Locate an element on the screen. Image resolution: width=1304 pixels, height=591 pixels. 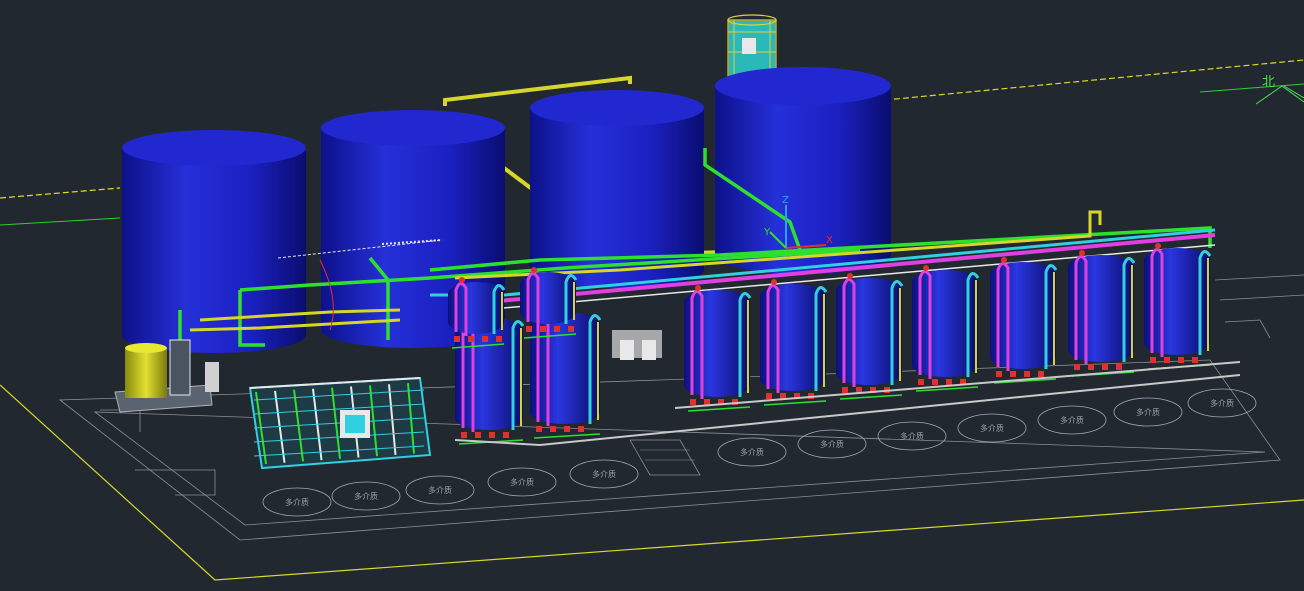
north-arrow-icon: 北 is located at coordinates (1279, 90).